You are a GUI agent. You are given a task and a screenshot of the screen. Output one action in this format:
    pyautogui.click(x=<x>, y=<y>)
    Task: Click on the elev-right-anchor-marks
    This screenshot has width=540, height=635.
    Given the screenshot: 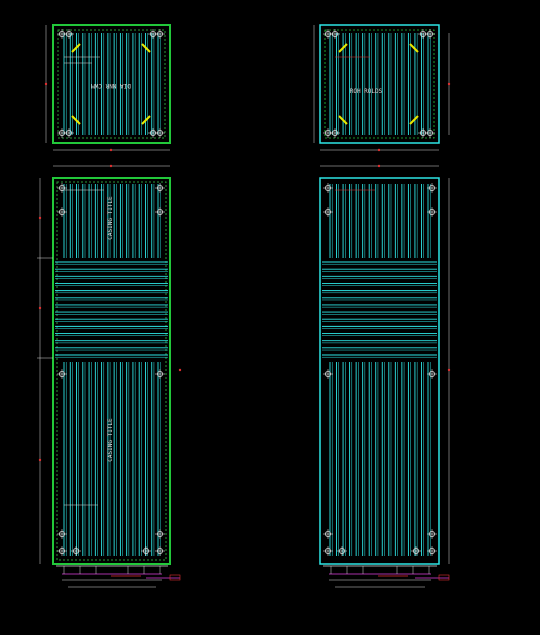 What is the action you would take?
    pyautogui.click(x=380, y=369)
    